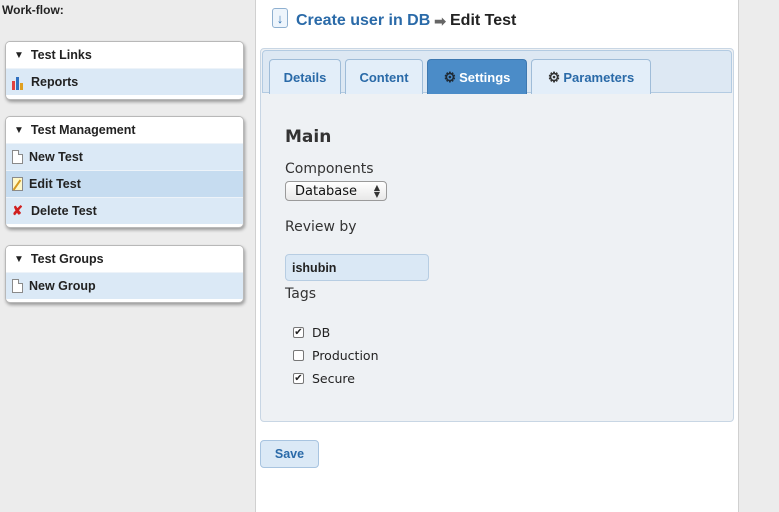 The height and width of the screenshot is (512, 779). I want to click on select-value: Database, so click(326, 191).